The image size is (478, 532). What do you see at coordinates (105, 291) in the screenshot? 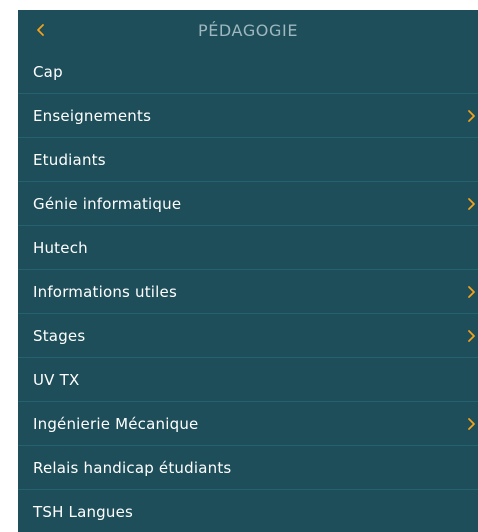
I see `menu-item-label: Informations utiles` at bounding box center [105, 291].